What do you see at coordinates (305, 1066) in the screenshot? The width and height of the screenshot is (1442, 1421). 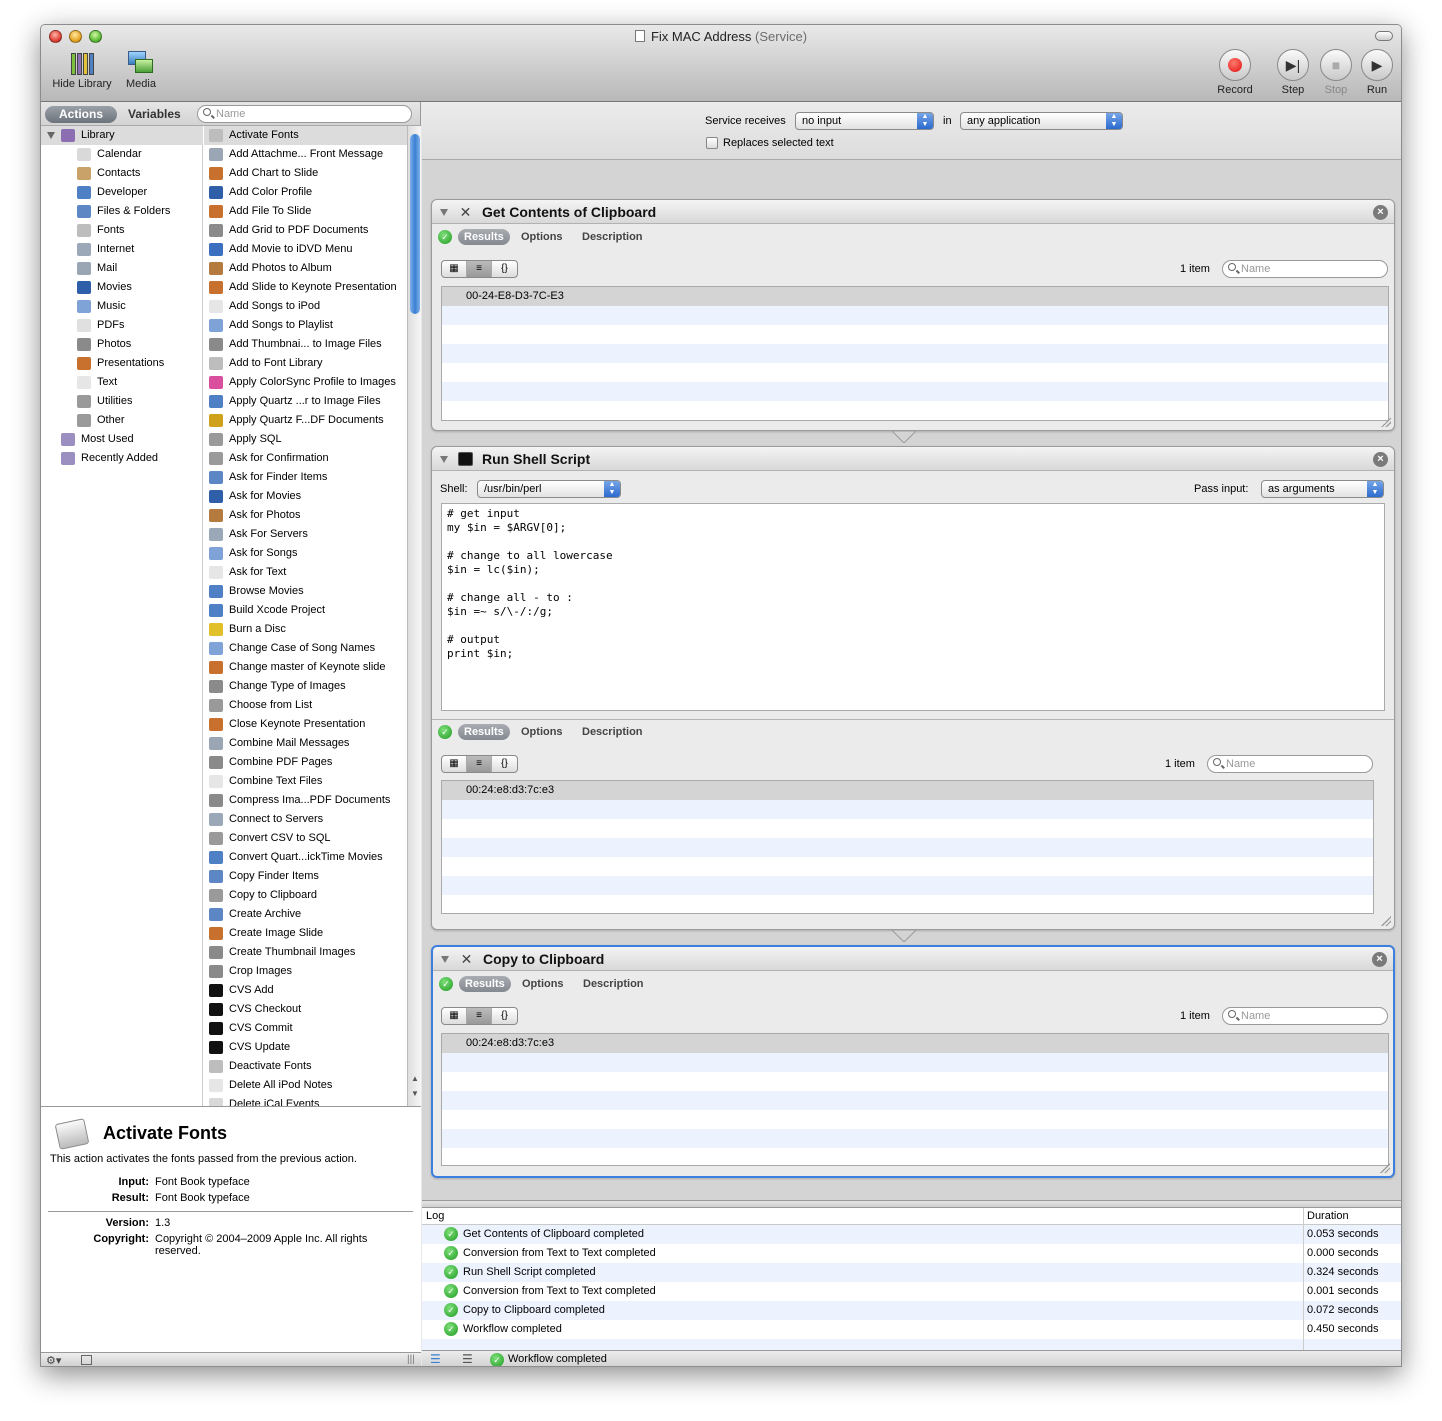 I see `action-list-item: Deactivate Fonts` at bounding box center [305, 1066].